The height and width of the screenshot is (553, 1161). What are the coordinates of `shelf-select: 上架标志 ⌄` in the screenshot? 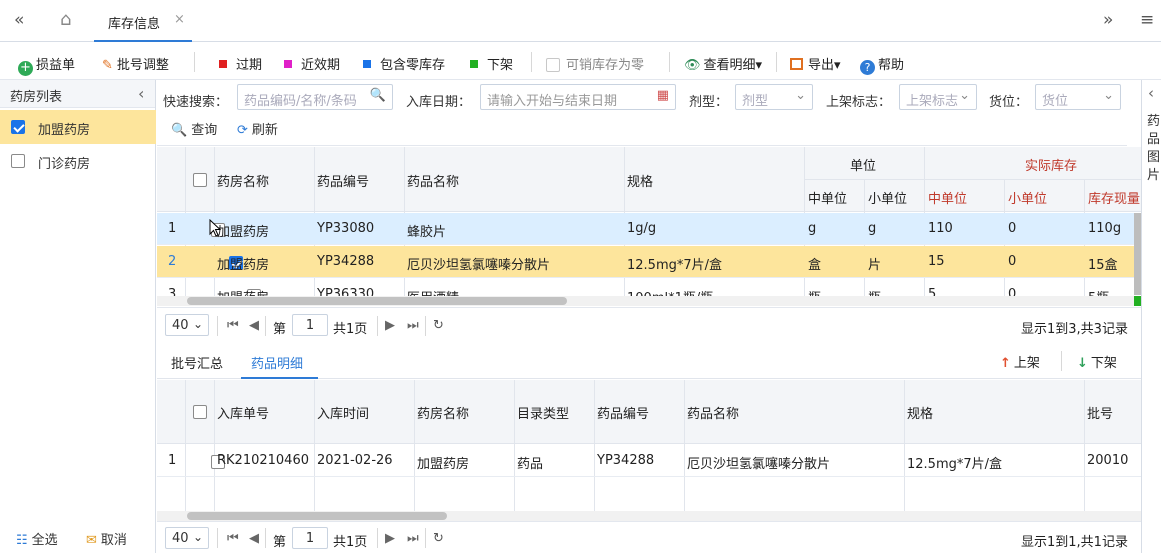 It's located at (938, 97).